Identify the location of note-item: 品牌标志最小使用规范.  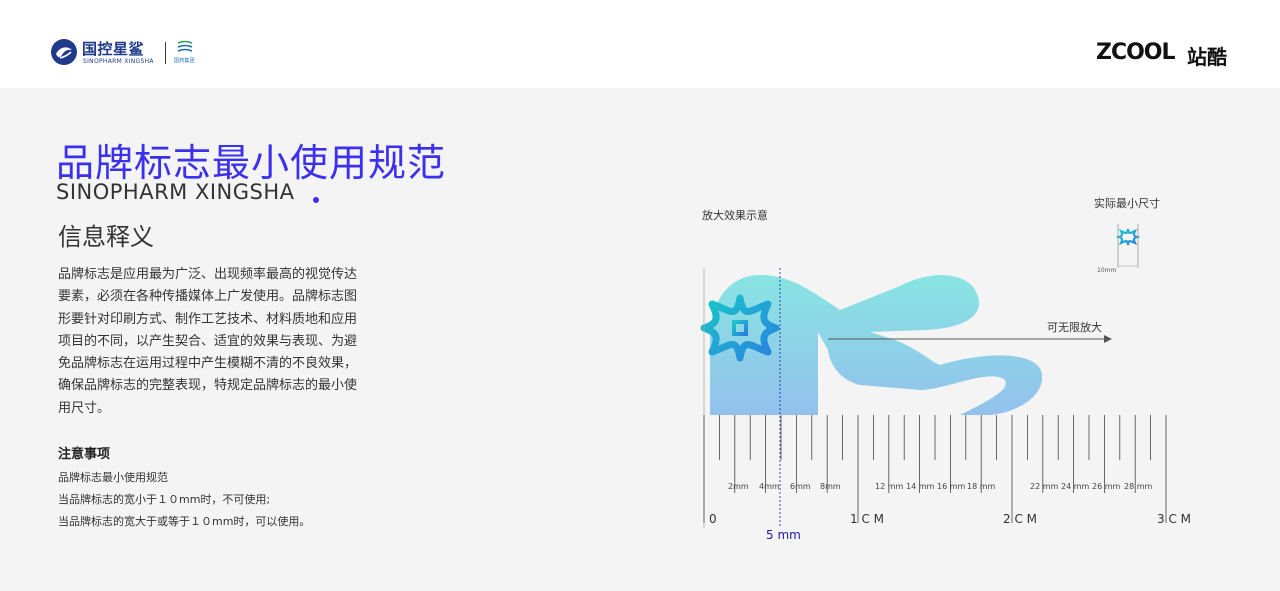
(113, 477).